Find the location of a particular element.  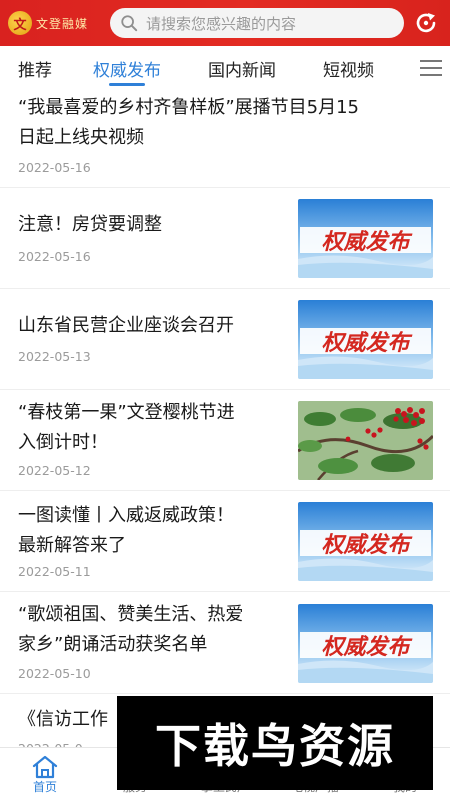

tab-authoritative: 权威发布 is located at coordinates (127, 68).